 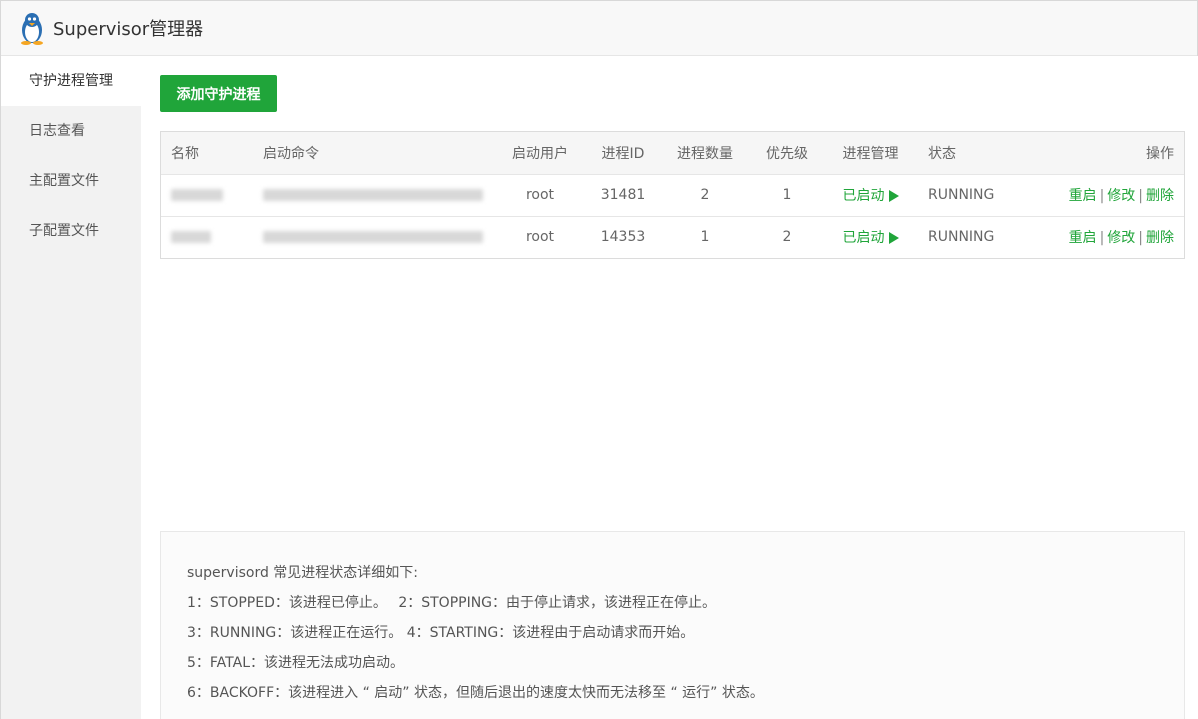 I want to click on row-pid: 31481, so click(x=623, y=195).